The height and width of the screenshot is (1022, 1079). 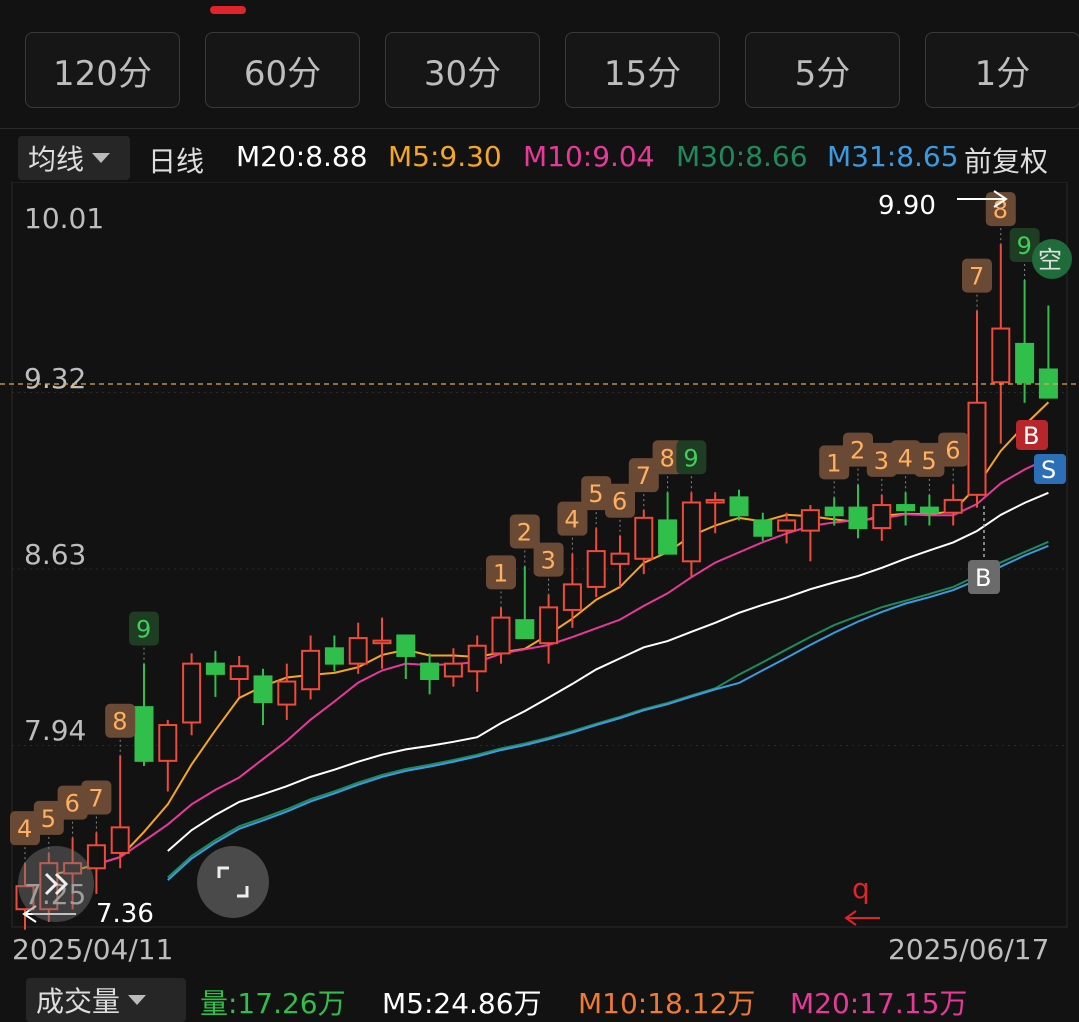 What do you see at coordinates (445, 156) in the screenshot?
I see `ma-m5-value: M5:9.30` at bounding box center [445, 156].